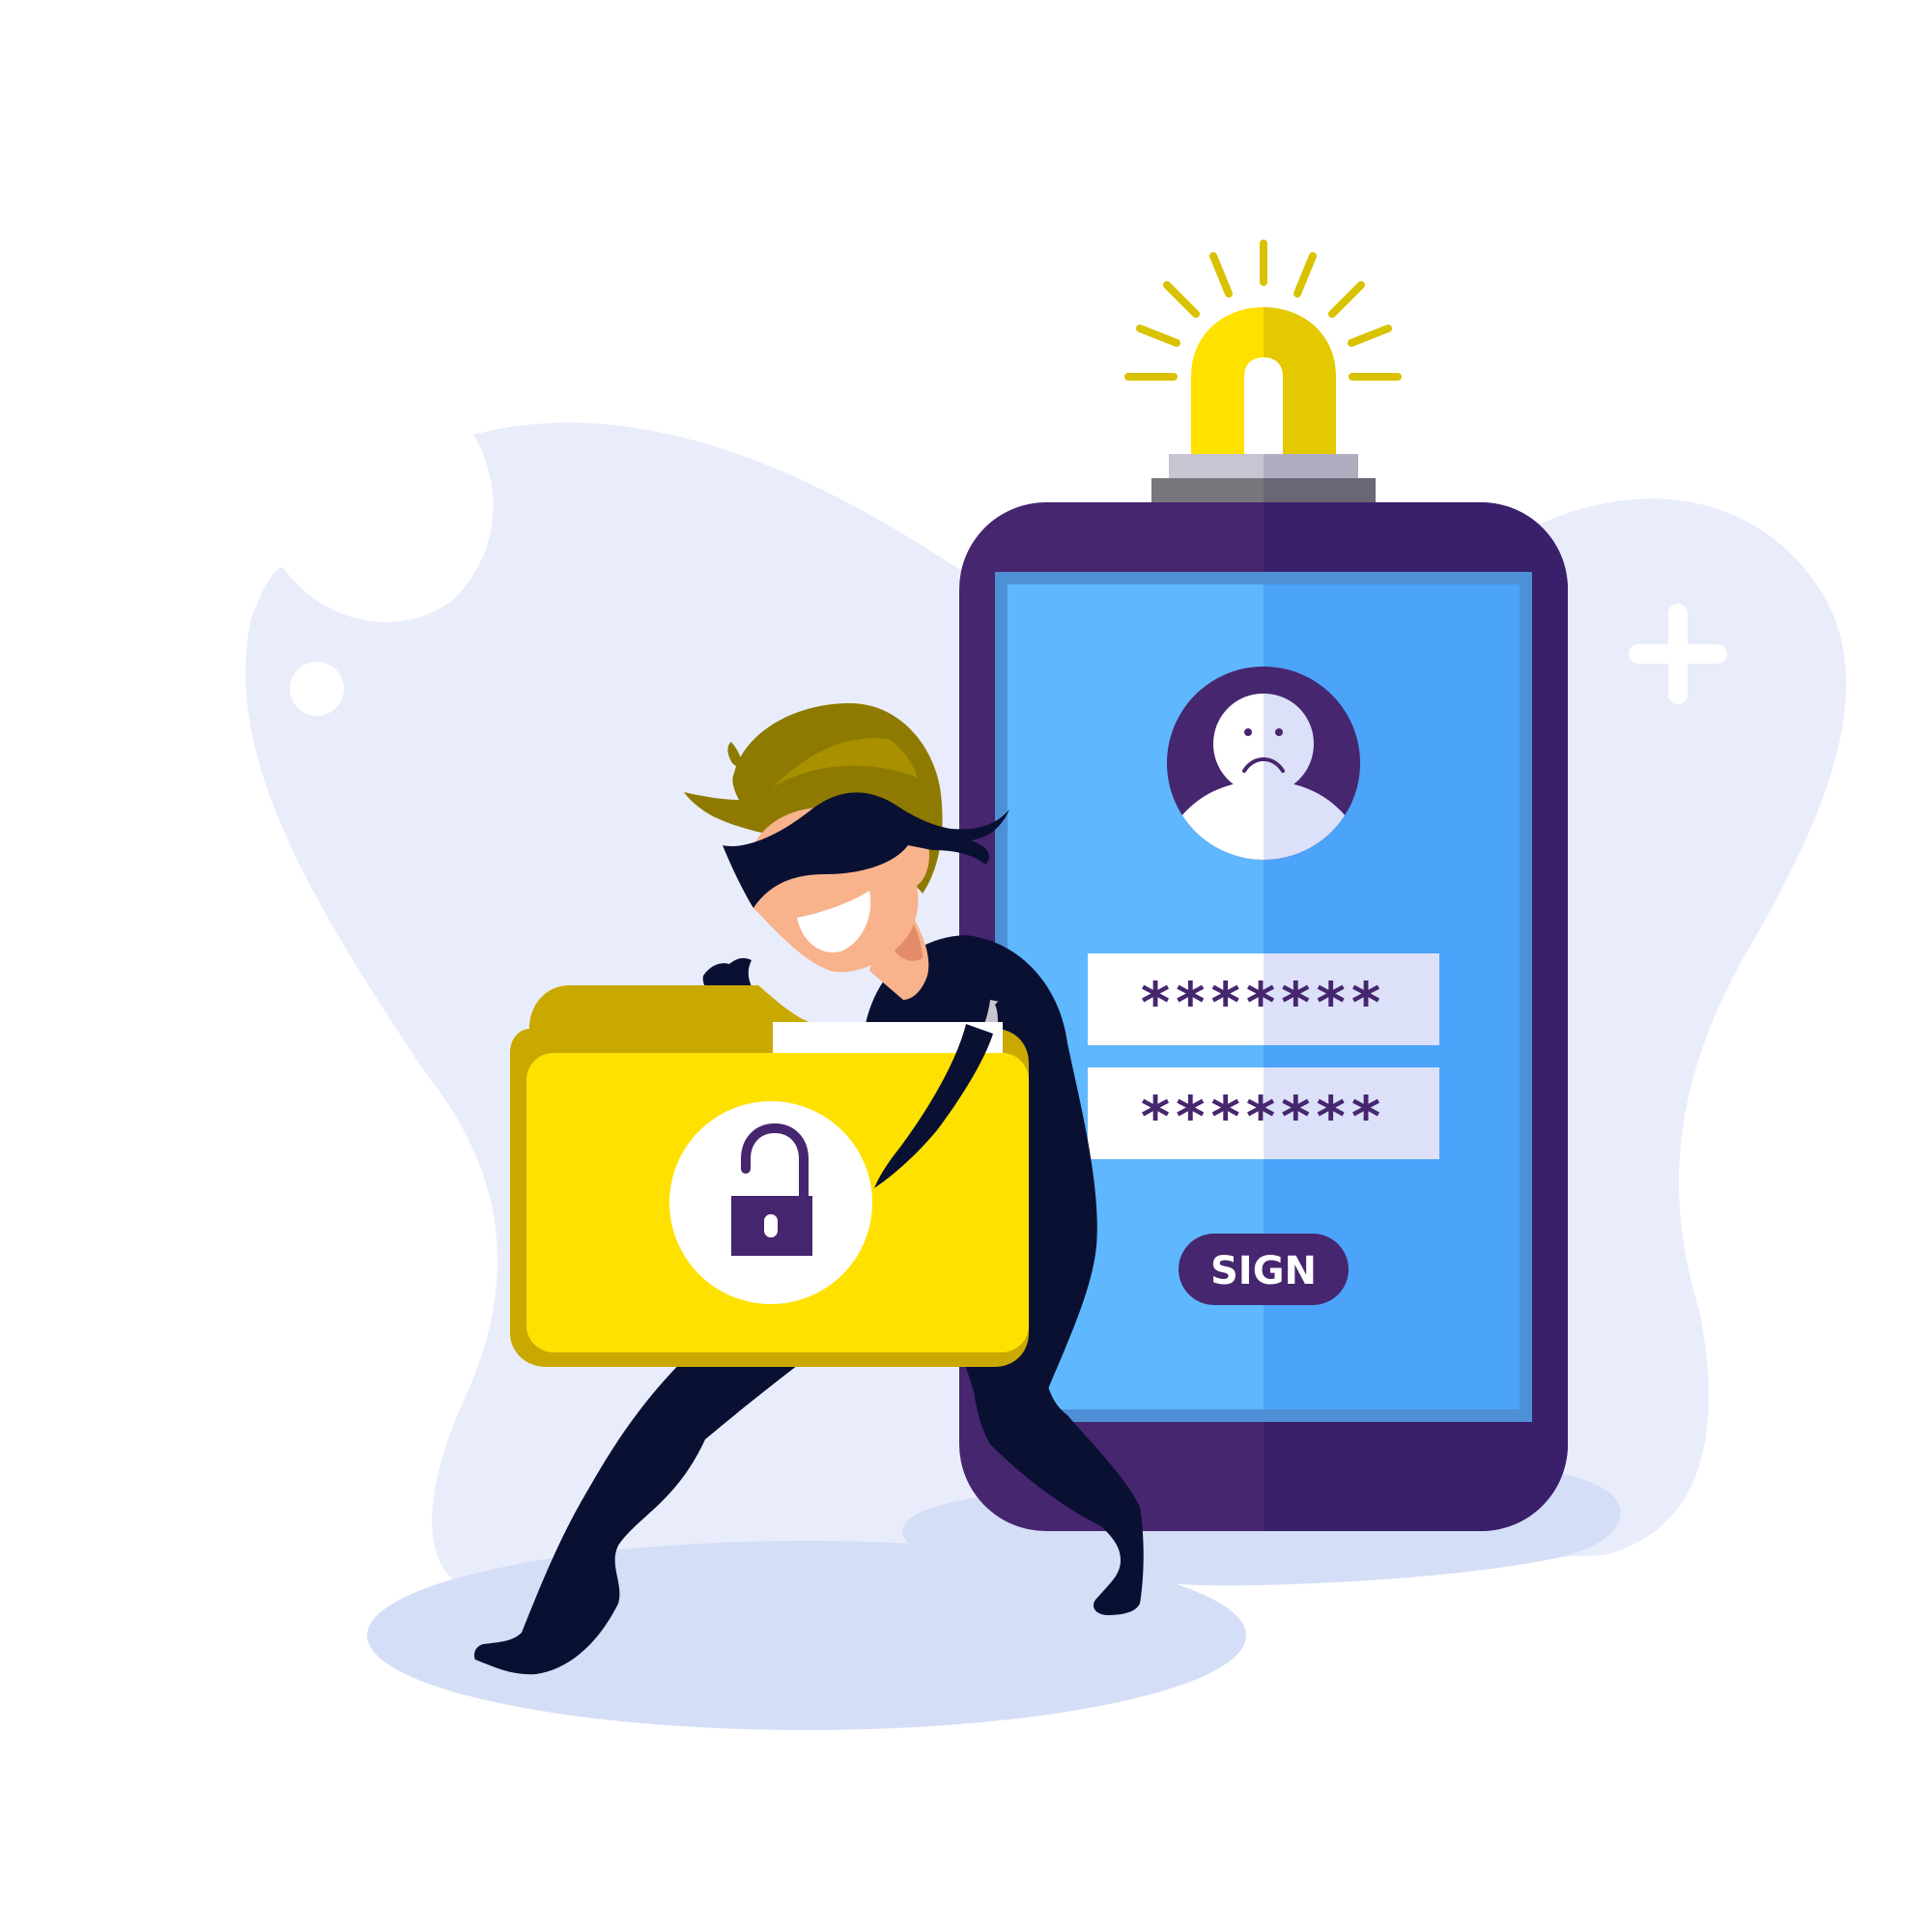 This screenshot has width=1932, height=1932. Describe the element at coordinates (1263, 1003) in the screenshot. I see `password-field-1-text: *******` at that location.